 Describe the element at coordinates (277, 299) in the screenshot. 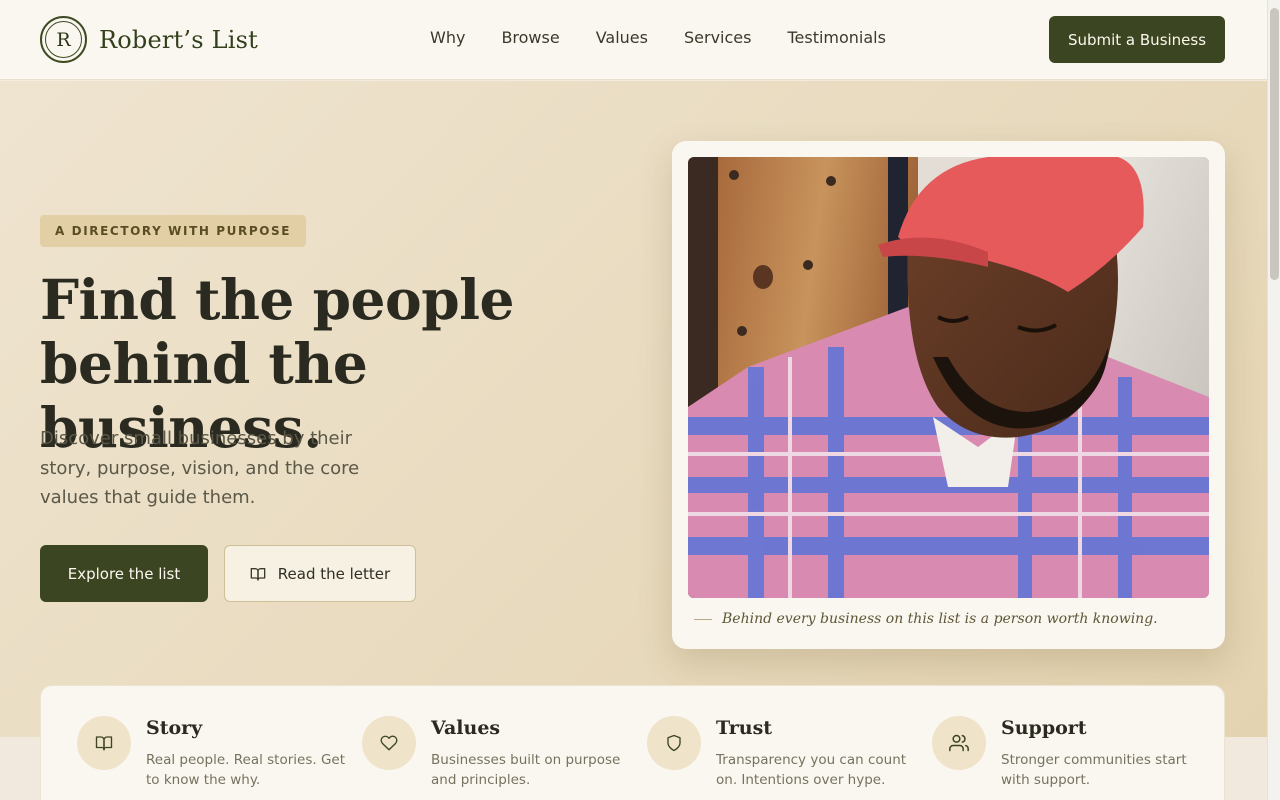

I see `hero-title-line-1: Find the people` at that location.